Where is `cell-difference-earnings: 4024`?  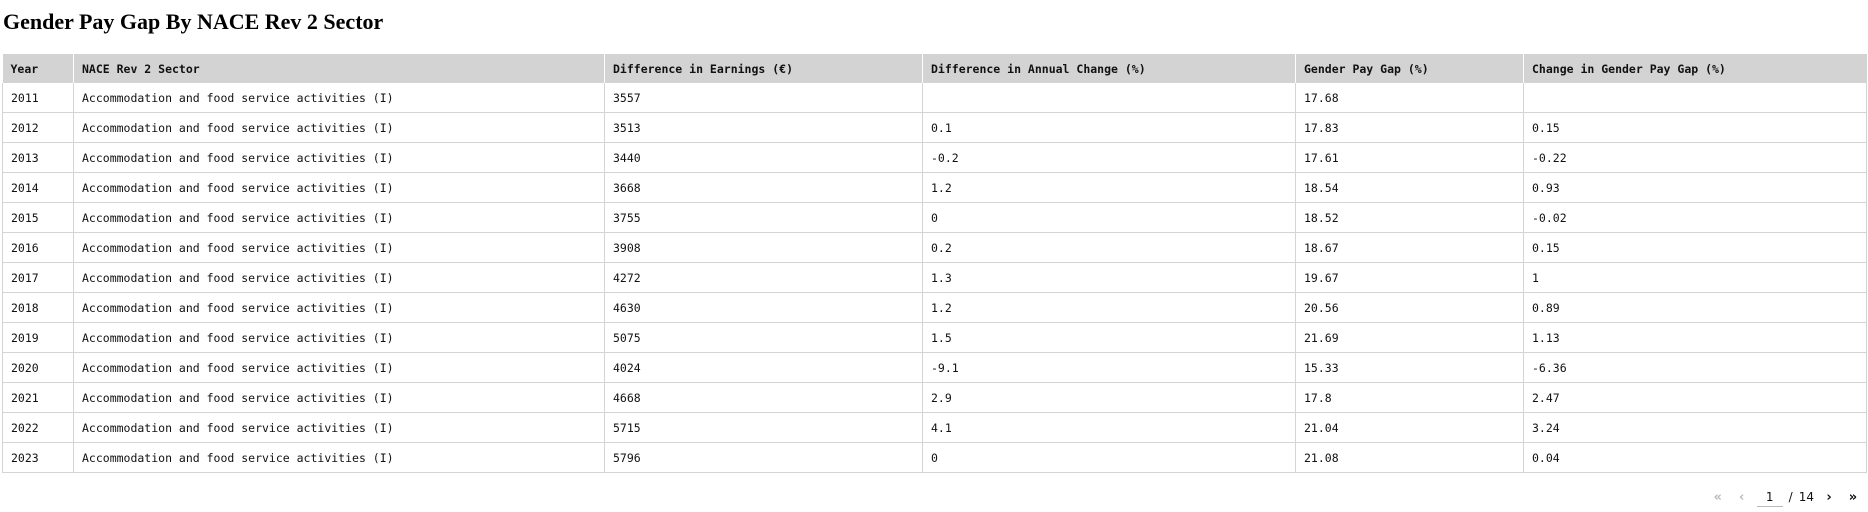 cell-difference-earnings: 4024 is located at coordinates (763, 367).